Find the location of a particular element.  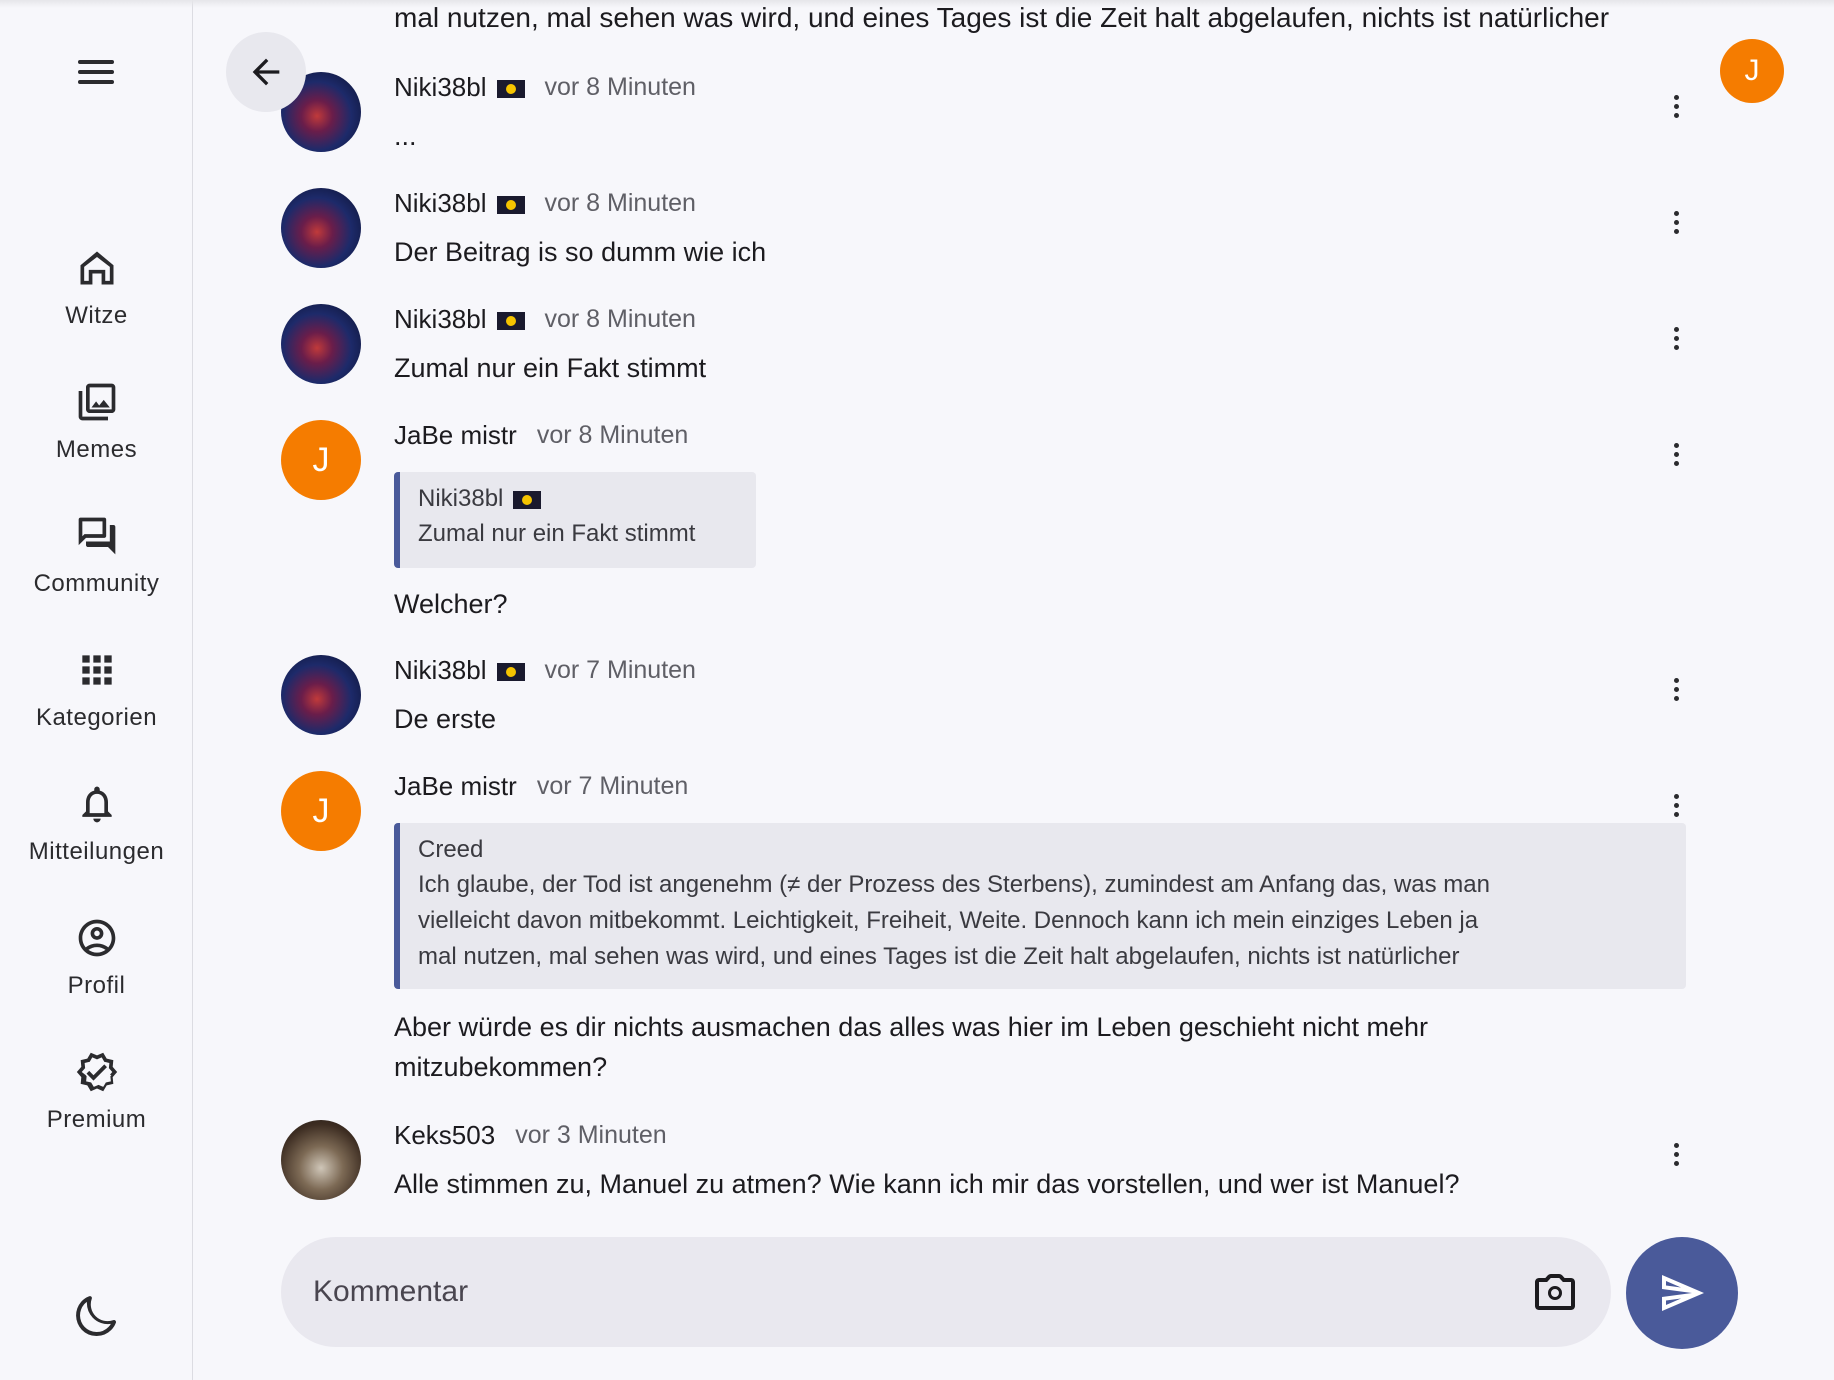

quoted-author: Niki38bl is located at coordinates (461, 498).